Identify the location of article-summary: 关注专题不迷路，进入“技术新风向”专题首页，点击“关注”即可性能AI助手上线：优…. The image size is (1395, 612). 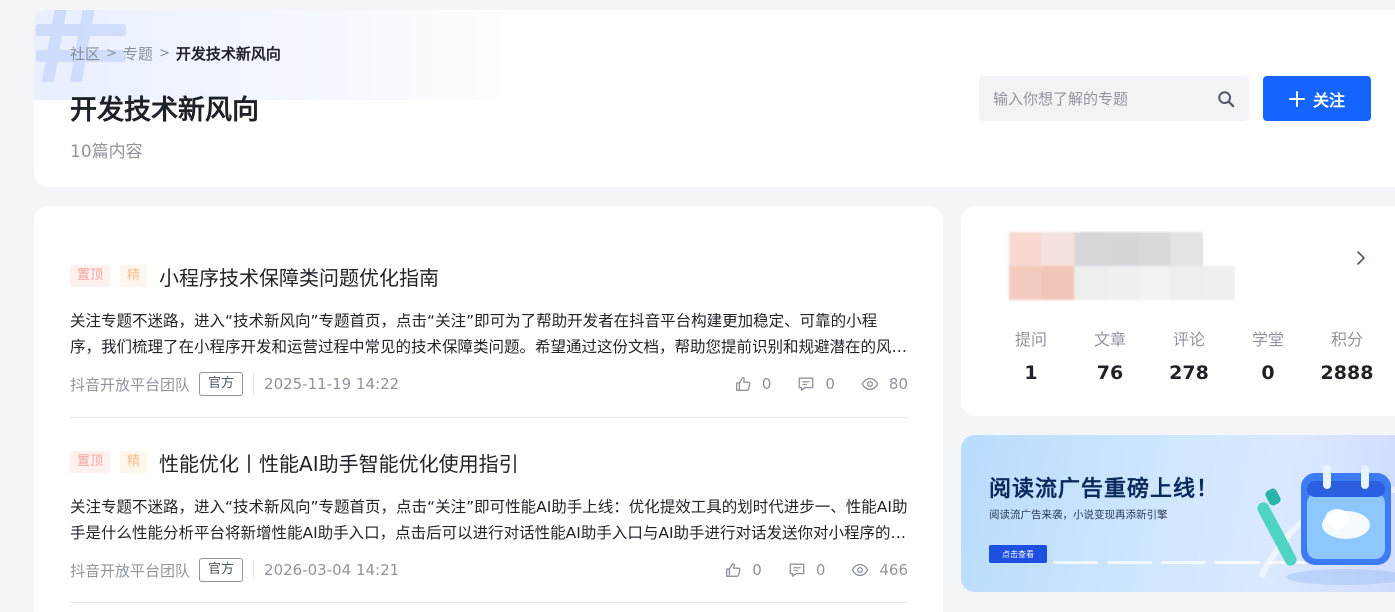
(489, 520).